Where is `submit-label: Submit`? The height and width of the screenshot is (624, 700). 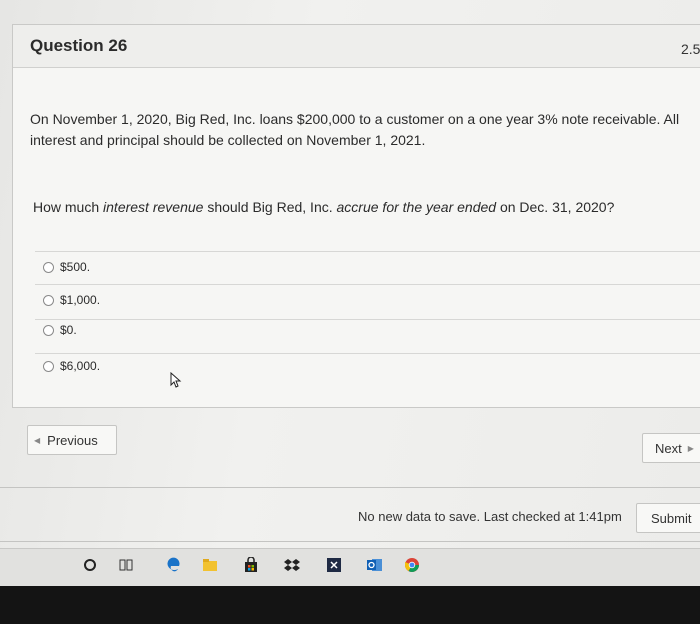
submit-label: Submit is located at coordinates (671, 518).